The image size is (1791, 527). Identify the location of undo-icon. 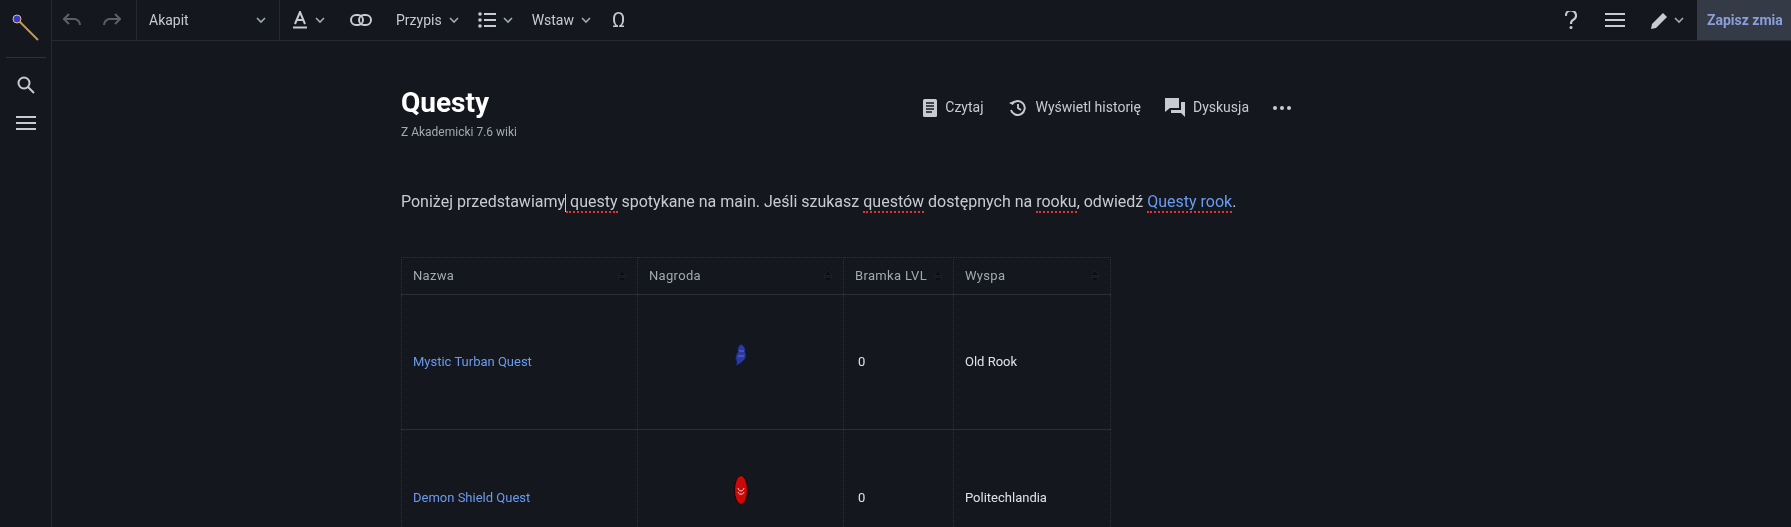
(72, 20).